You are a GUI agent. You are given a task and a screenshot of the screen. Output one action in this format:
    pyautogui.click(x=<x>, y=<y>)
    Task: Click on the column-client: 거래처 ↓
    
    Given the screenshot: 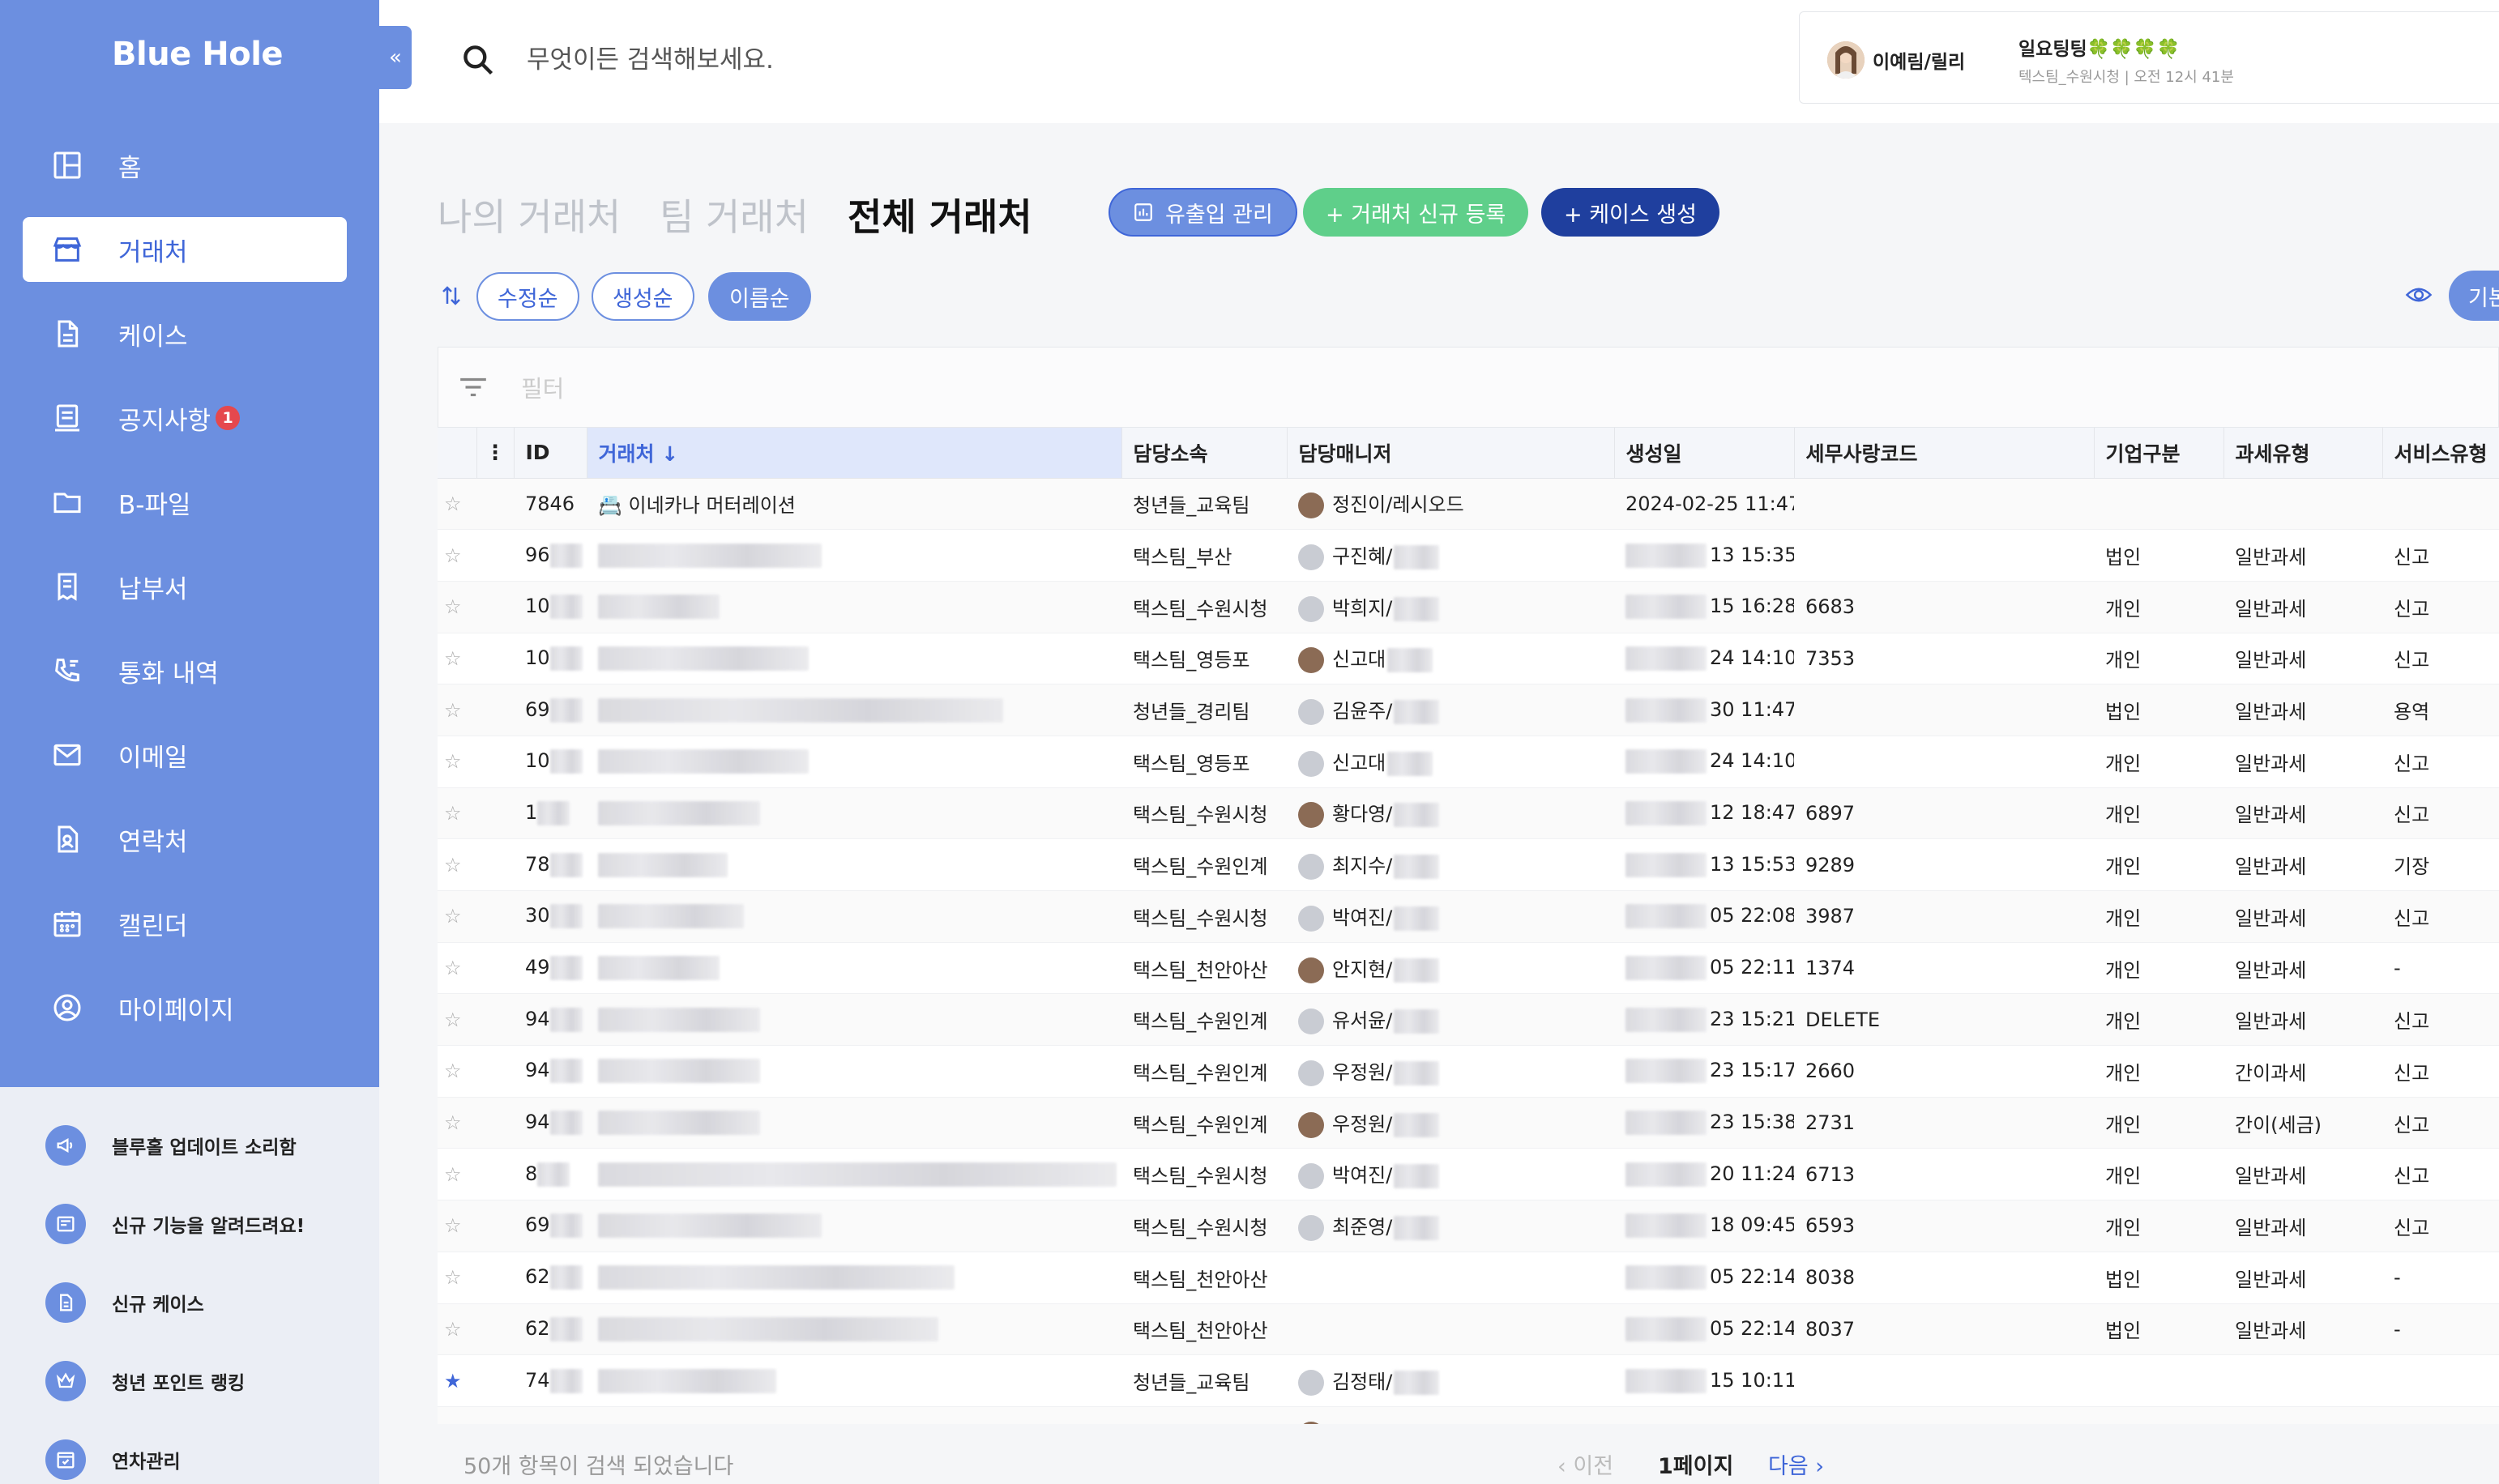 What is the action you would take?
    pyautogui.click(x=854, y=453)
    